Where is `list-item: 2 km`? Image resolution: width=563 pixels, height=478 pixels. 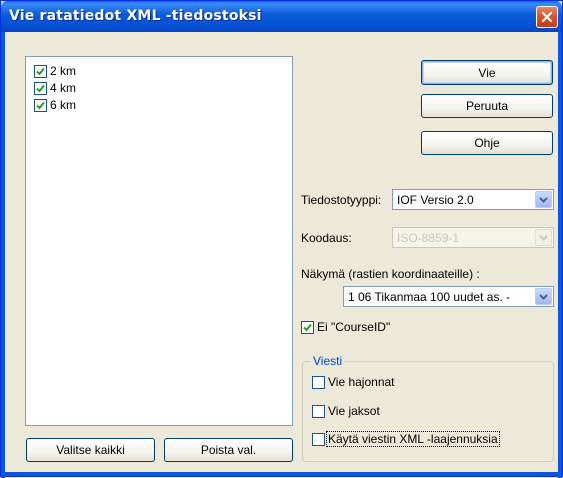
list-item: 2 km is located at coordinates (55, 71).